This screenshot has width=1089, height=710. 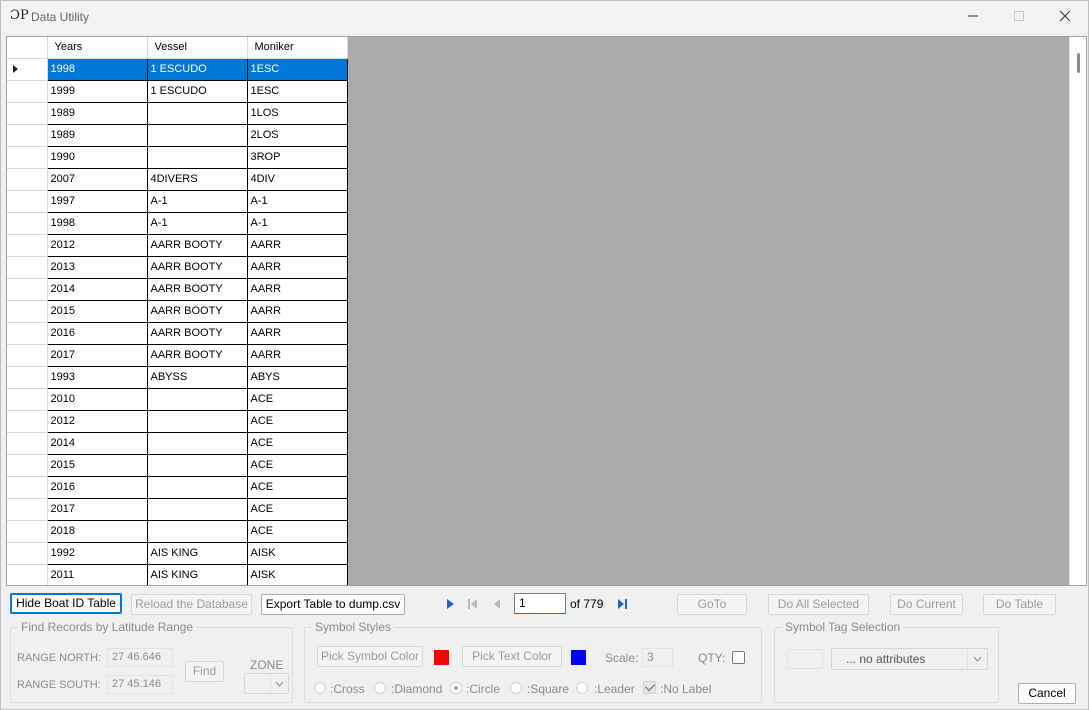 I want to click on shape-radio-square, so click(x=516, y=688).